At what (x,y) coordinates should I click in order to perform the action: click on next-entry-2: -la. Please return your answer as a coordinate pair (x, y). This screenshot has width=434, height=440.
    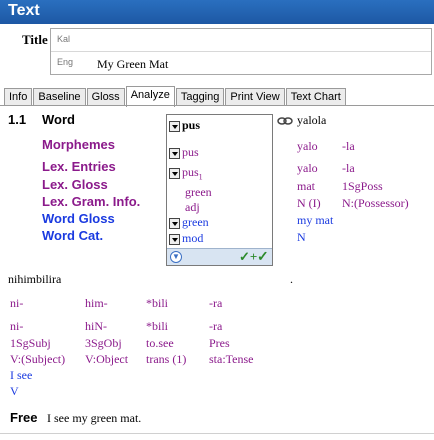
    Looking at the image, I should click on (348, 168).